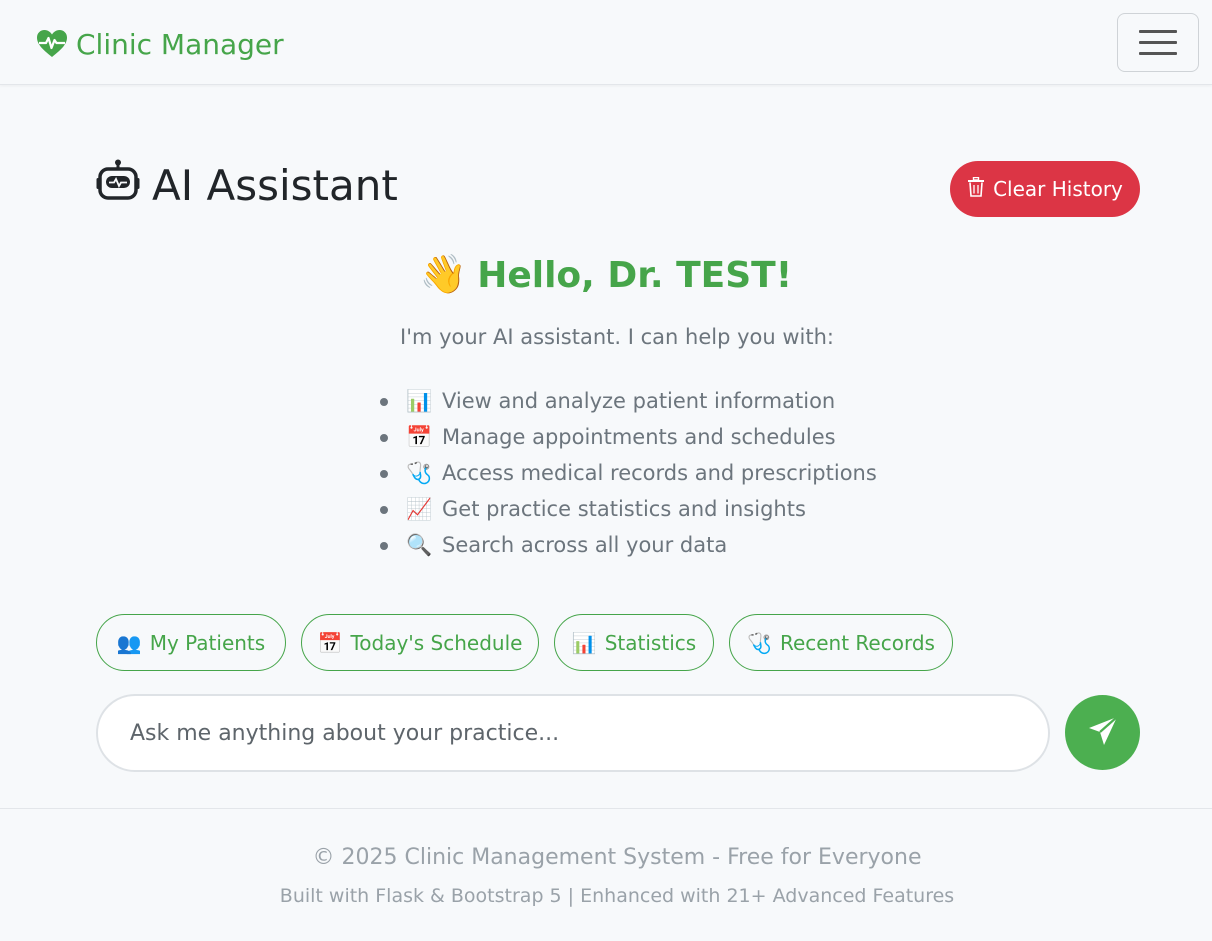 Image resolution: width=1212 pixels, height=941 pixels. I want to click on quick-action-statistics-button: 📊 Statistics, so click(634, 642).